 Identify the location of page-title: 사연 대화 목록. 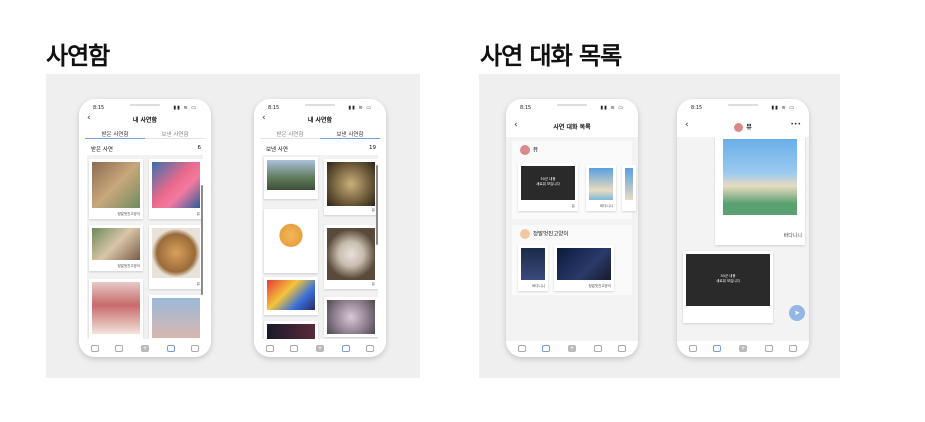
(572, 127).